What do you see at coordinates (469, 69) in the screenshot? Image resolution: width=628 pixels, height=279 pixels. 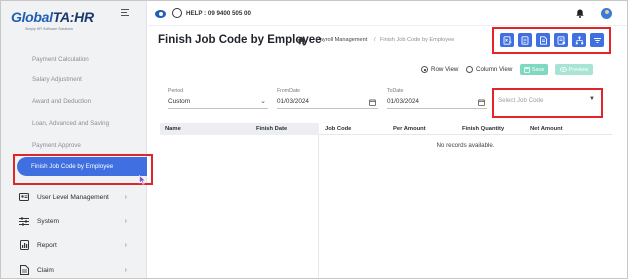 I see `radio-unselected-icon` at bounding box center [469, 69].